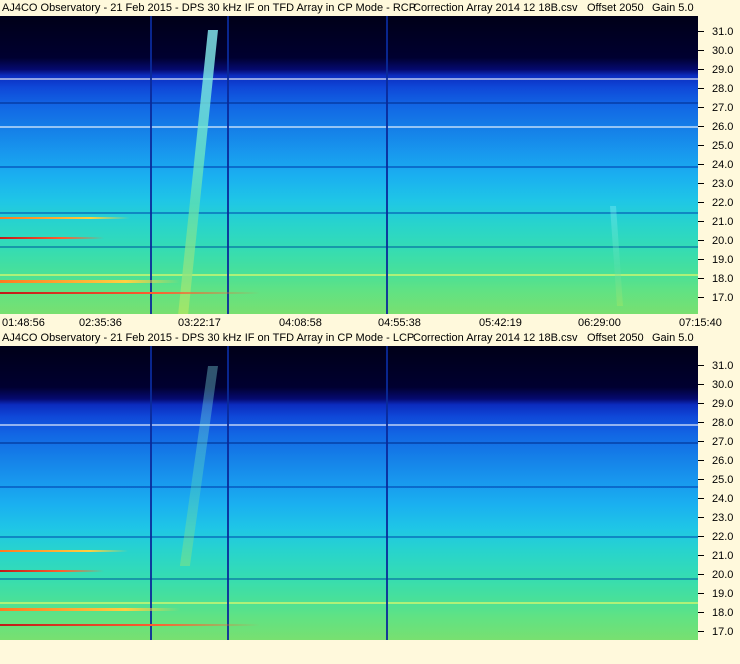 This screenshot has height=664, width=740. What do you see at coordinates (719, 108) in the screenshot?
I see `rcp-freq-tick: 27.0` at bounding box center [719, 108].